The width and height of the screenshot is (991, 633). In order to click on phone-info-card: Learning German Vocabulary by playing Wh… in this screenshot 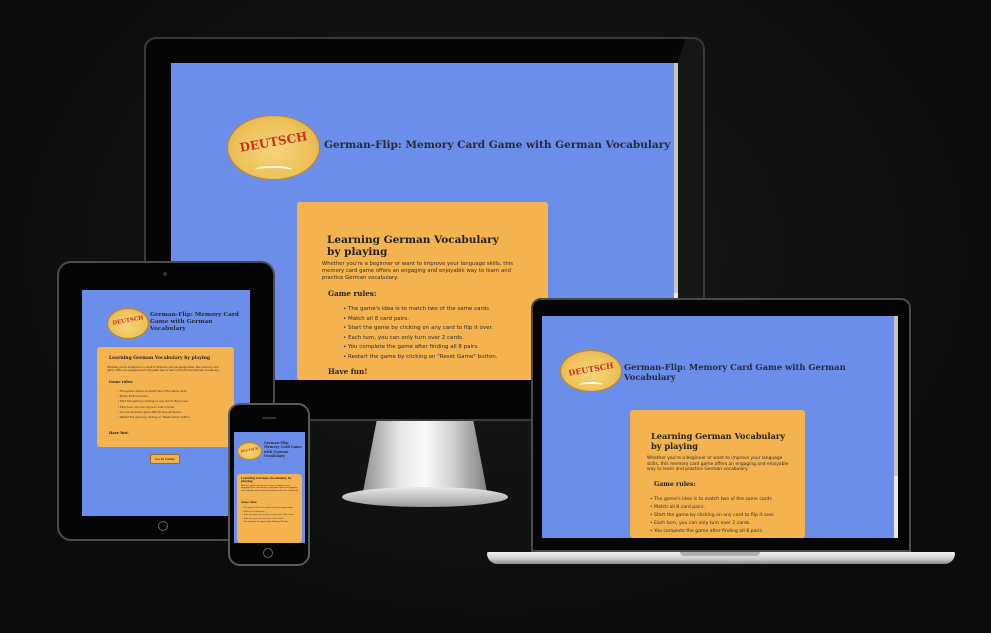, I will do `click(269, 508)`.